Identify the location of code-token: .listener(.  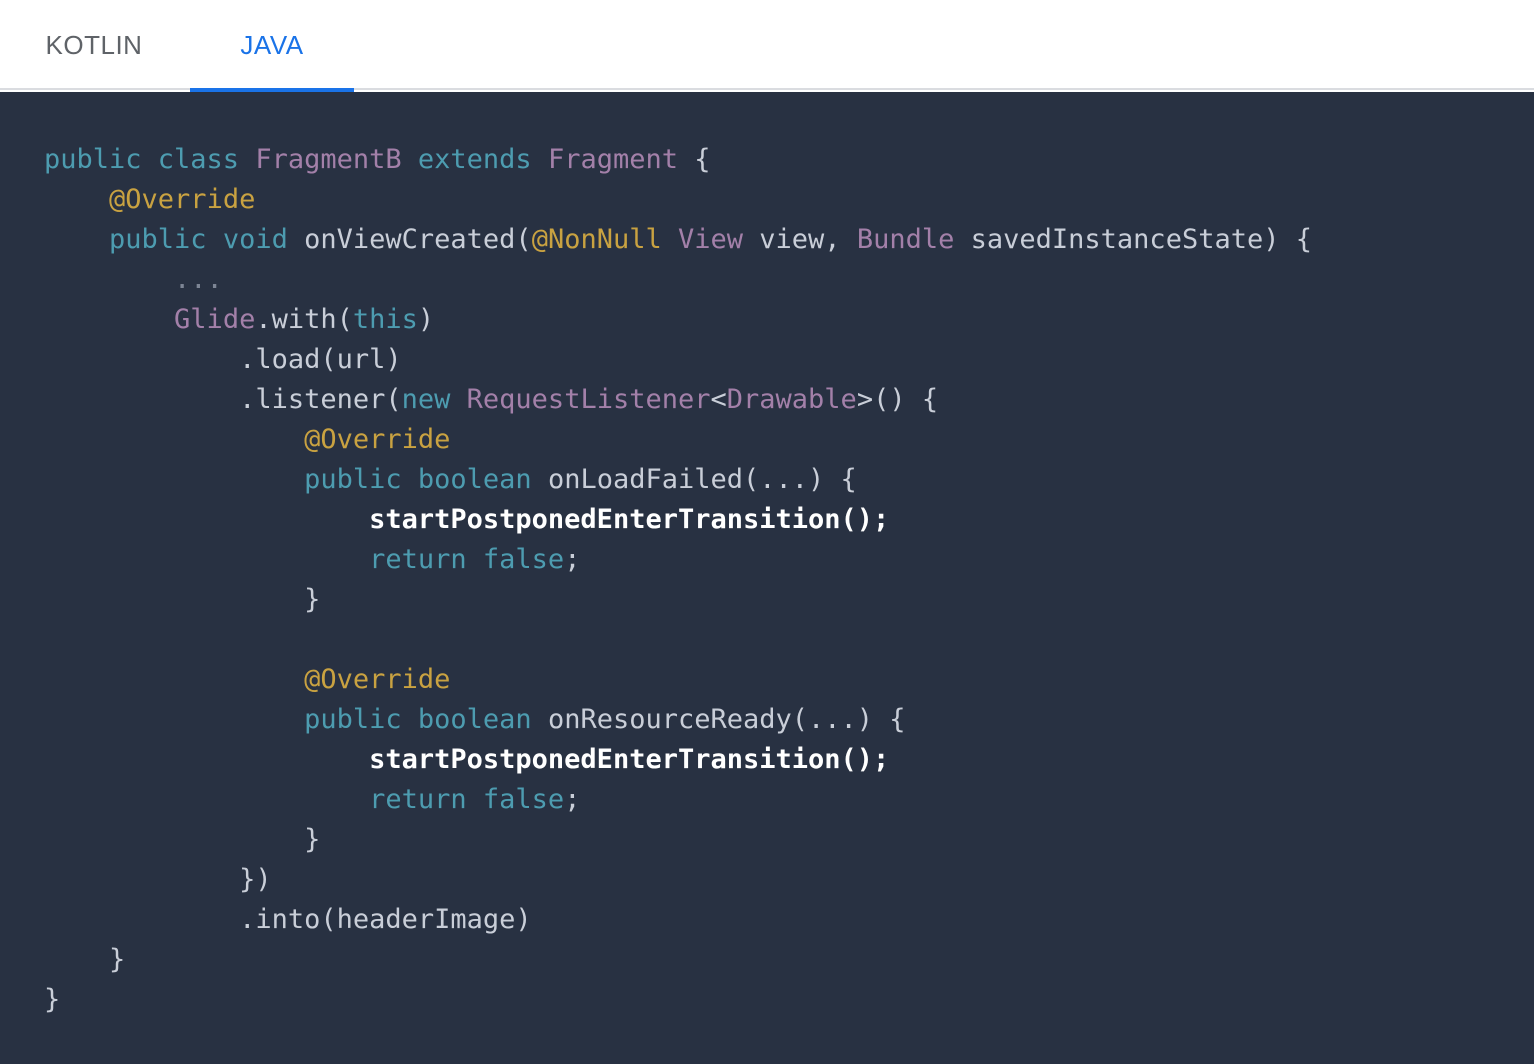
(223, 399).